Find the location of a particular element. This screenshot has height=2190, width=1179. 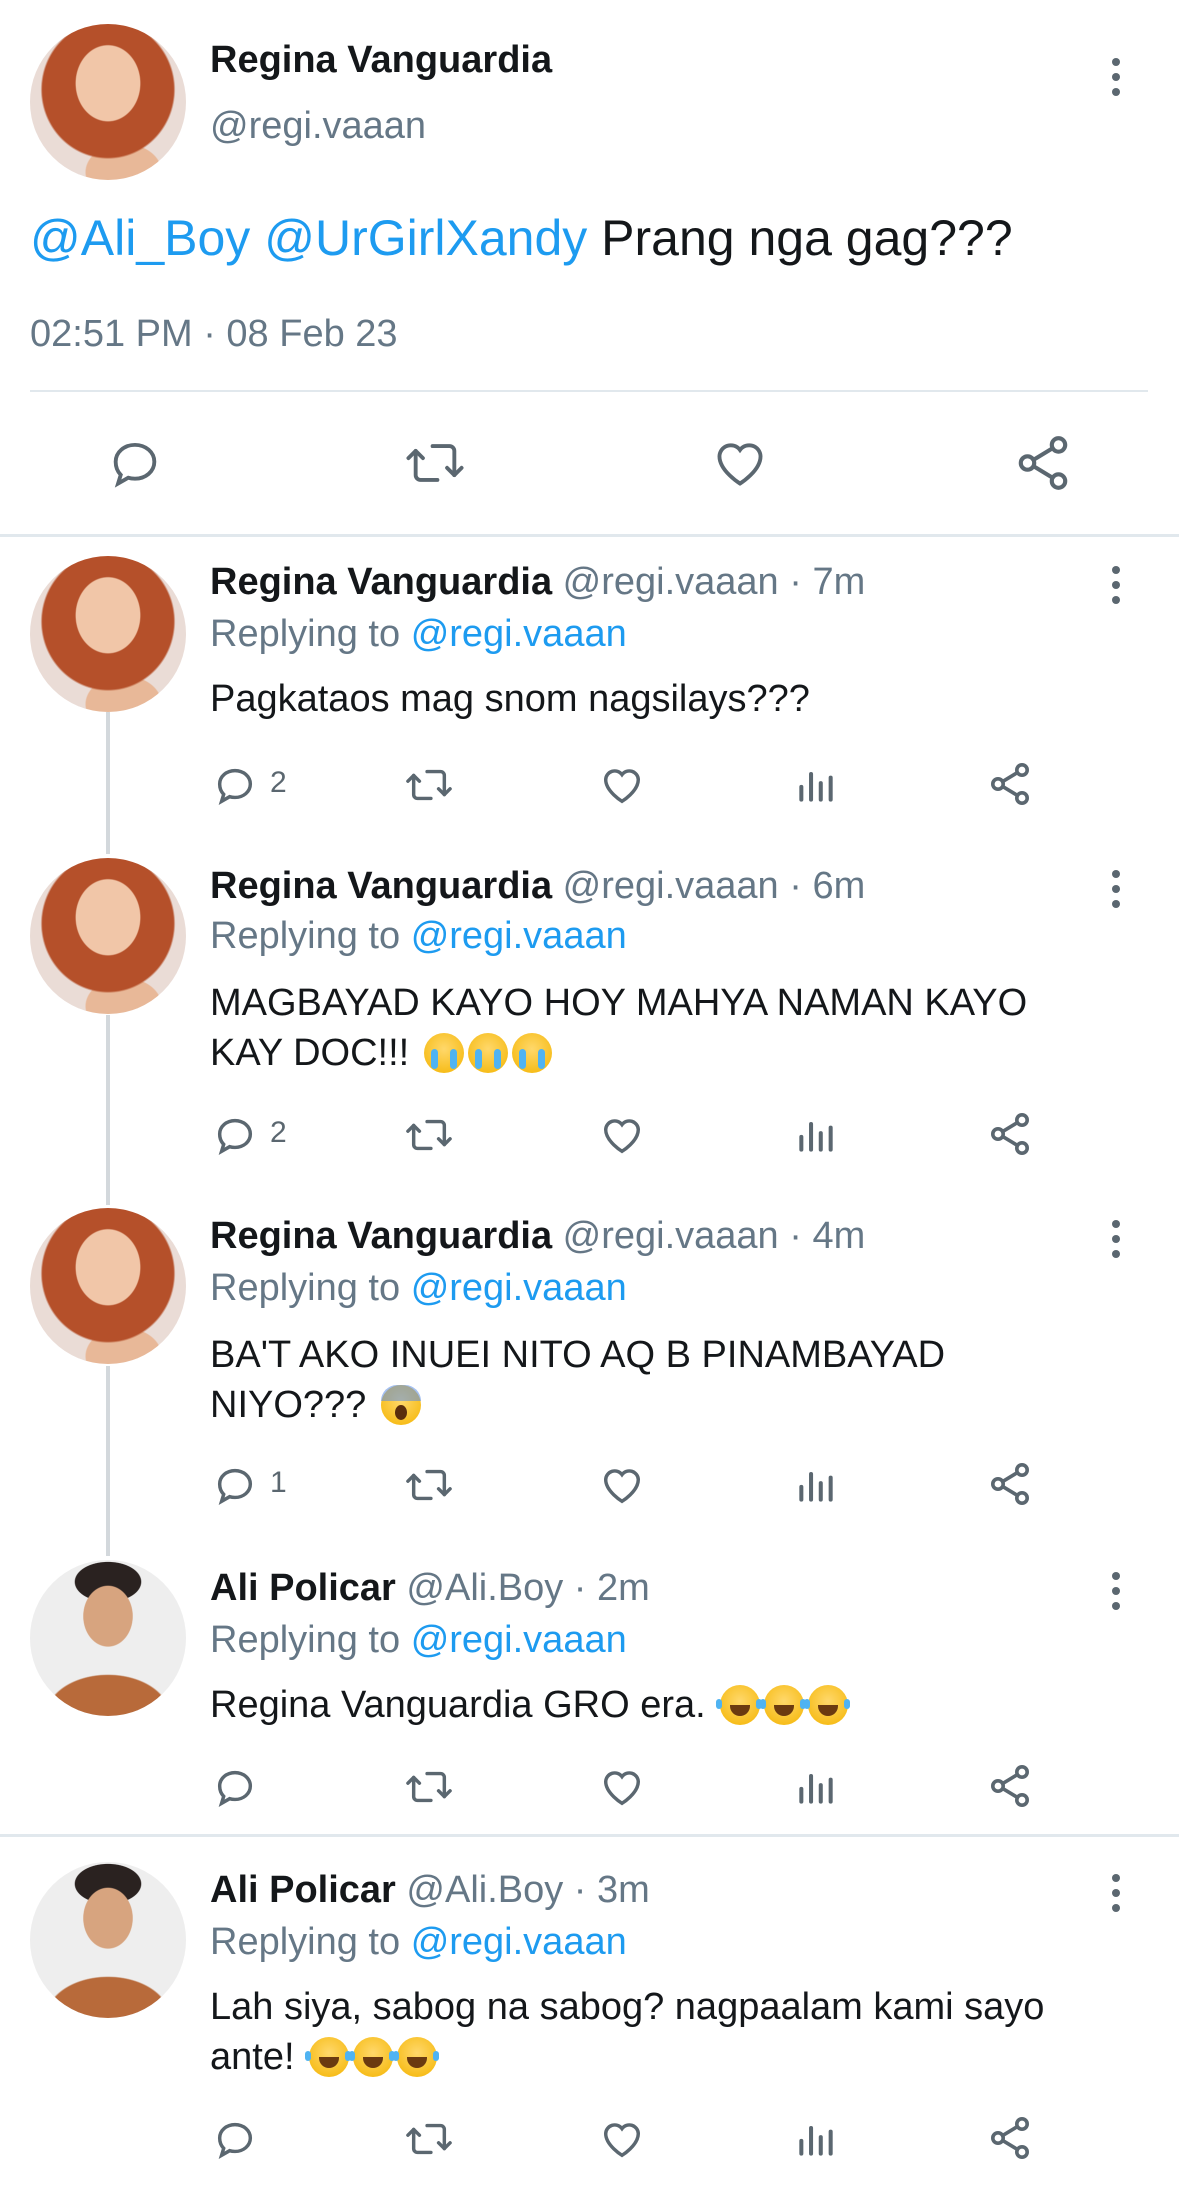

reply-text-line: NIYO??? is located at coordinates (577, 1405).